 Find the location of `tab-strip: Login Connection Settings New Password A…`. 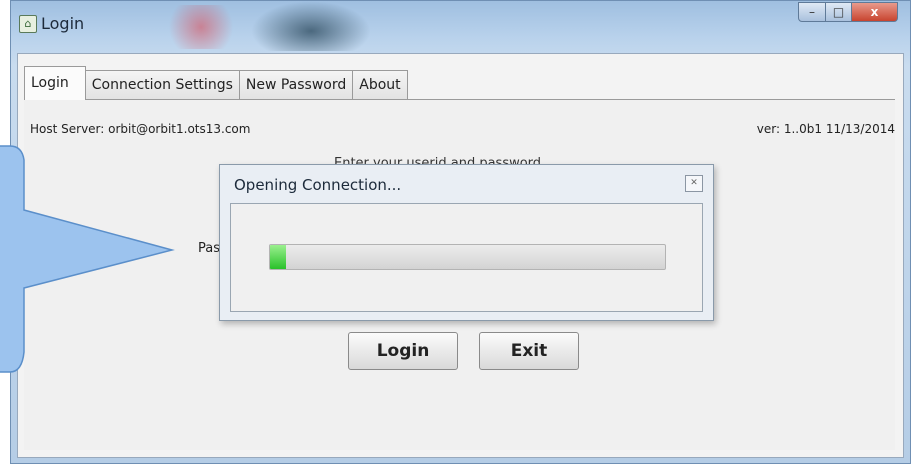

tab-strip: Login Connection Settings New Password A… is located at coordinates (216, 83).